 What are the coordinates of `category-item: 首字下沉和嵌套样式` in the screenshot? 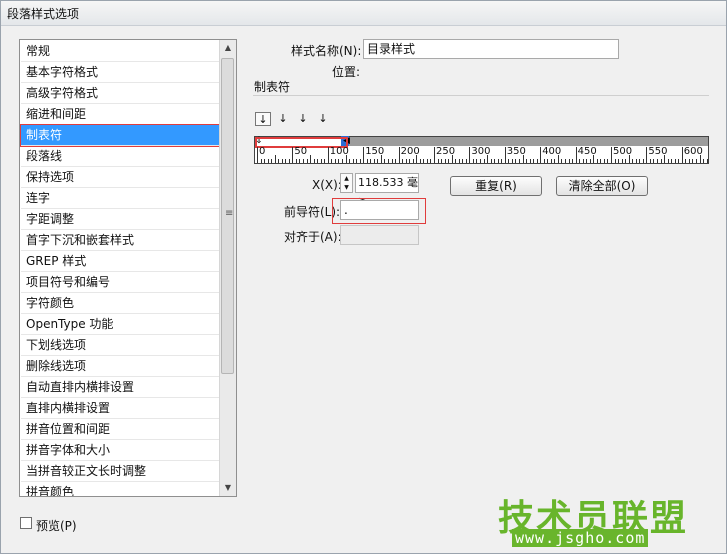 It's located at (121, 240).